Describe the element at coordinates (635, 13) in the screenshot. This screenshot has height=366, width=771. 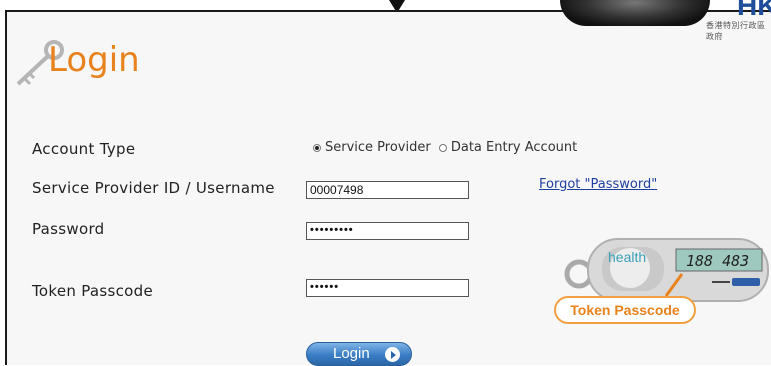
I see `brand-emblem` at that location.